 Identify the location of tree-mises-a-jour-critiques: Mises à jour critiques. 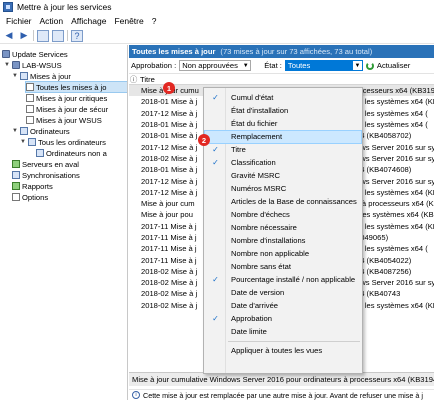
(66, 98).